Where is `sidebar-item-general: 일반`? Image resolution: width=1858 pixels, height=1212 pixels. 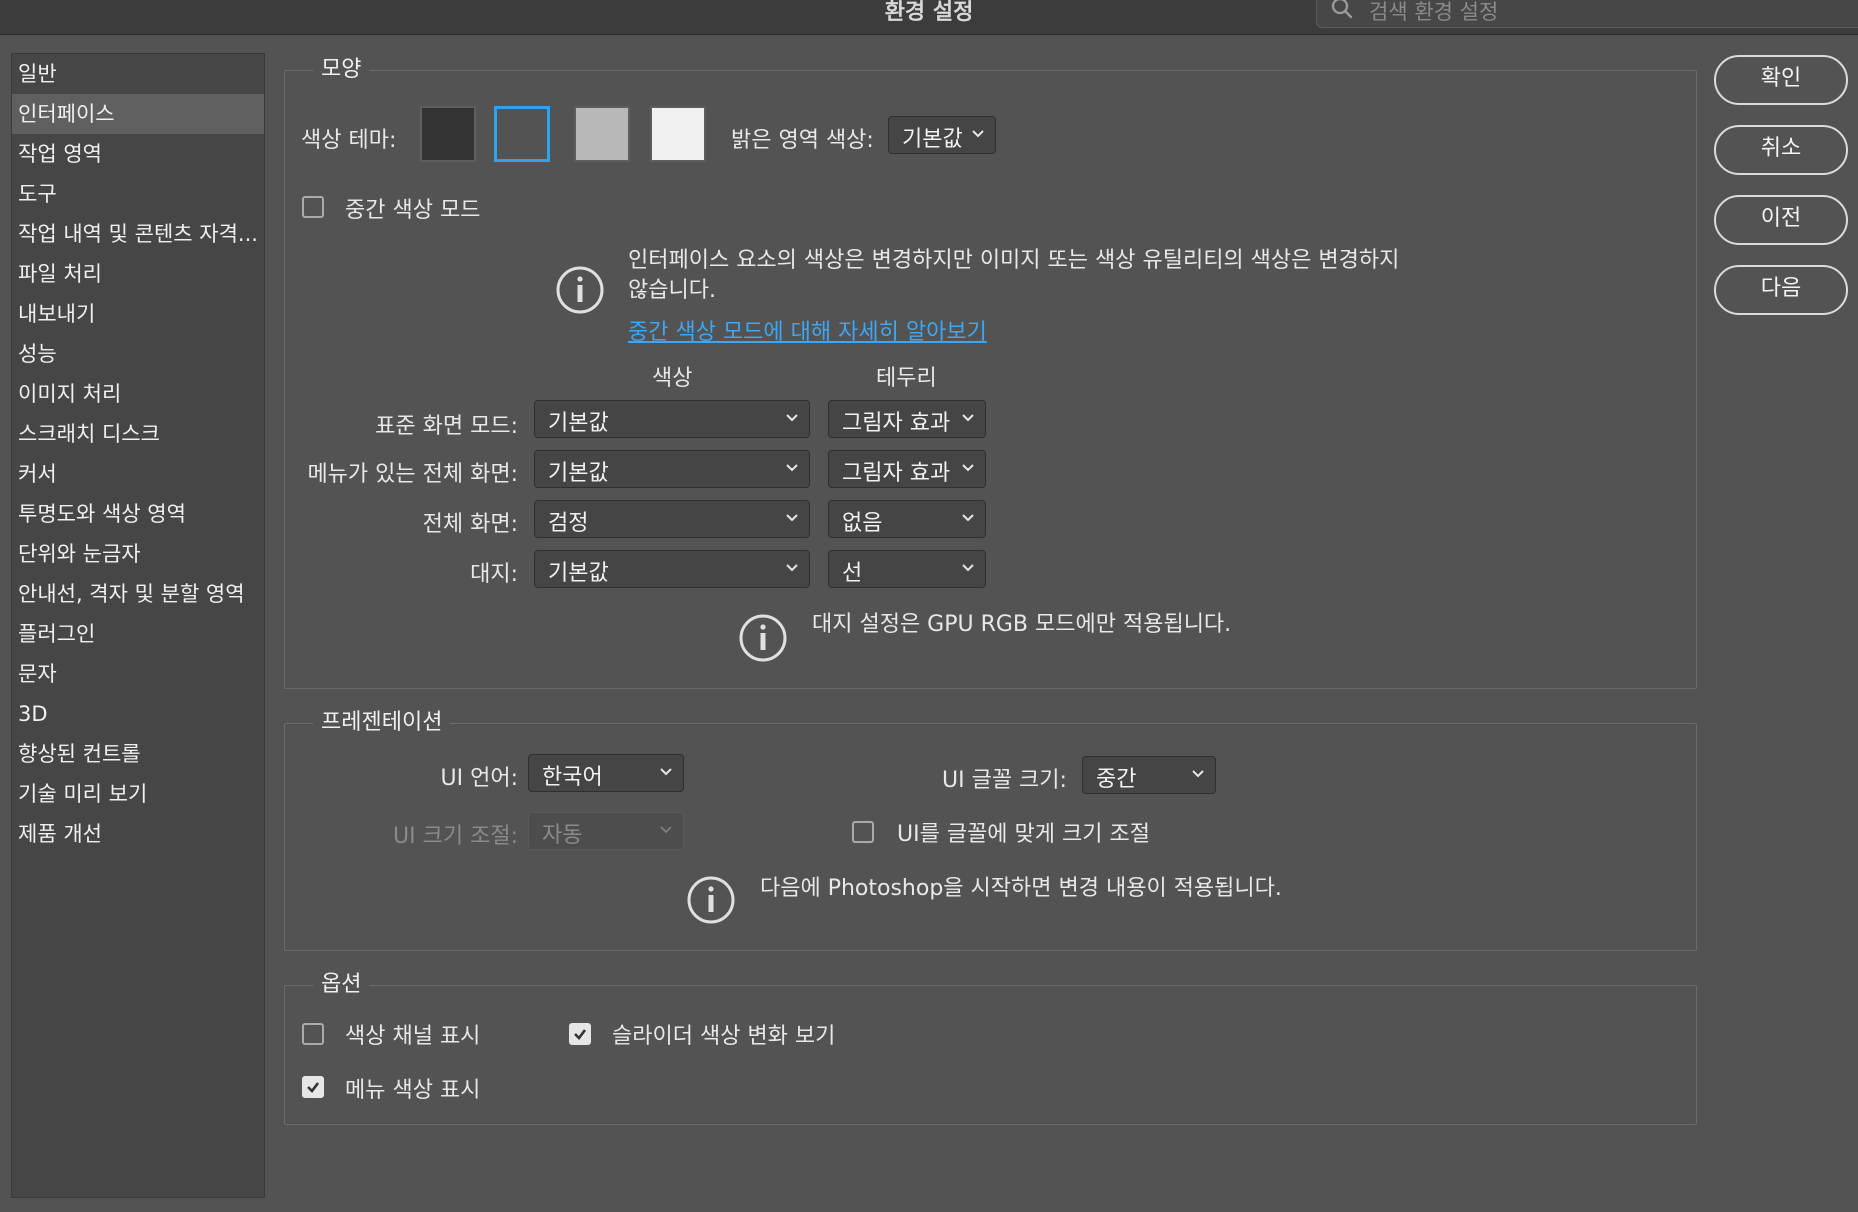 sidebar-item-general: 일반 is located at coordinates (138, 74).